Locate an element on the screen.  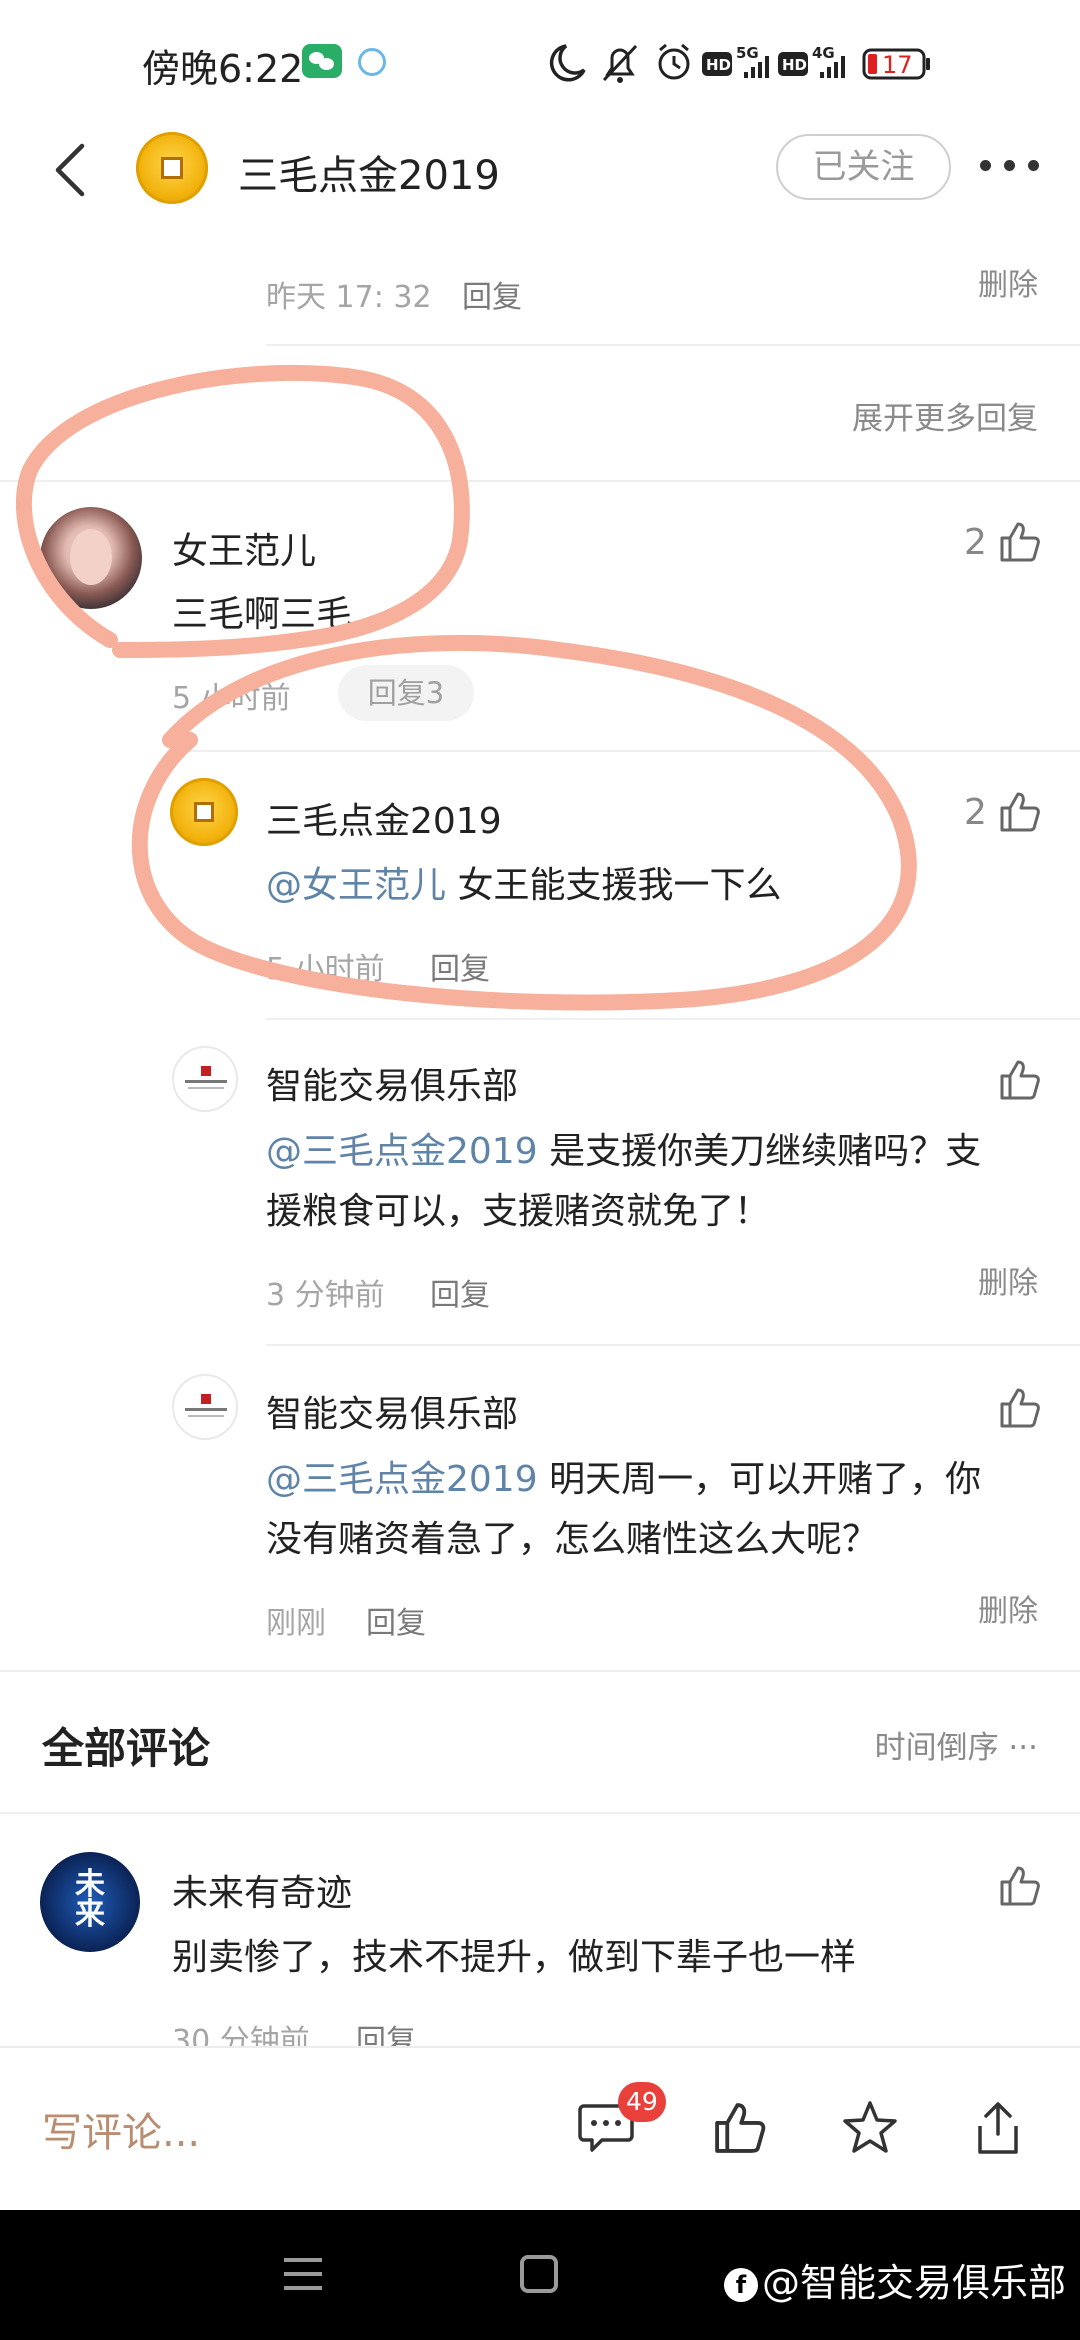
network-5g-label: 5G is located at coordinates (747, 53).